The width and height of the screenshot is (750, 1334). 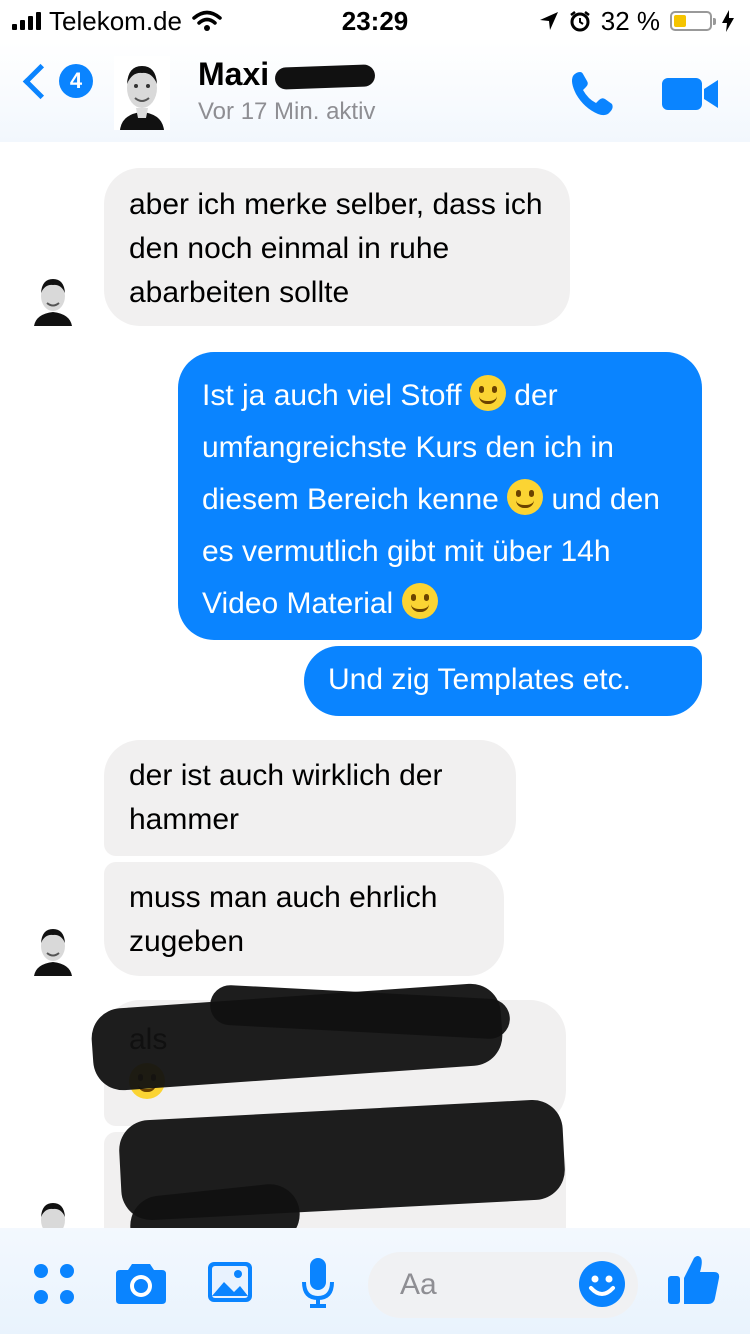 What do you see at coordinates (54, 1284) in the screenshot?
I see `apps-grid-icon` at bounding box center [54, 1284].